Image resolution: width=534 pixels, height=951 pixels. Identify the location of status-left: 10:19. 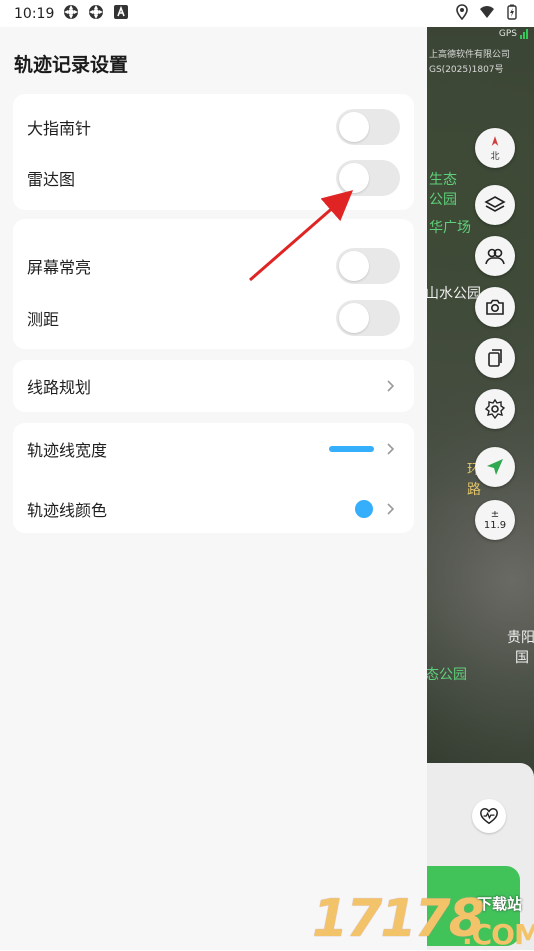
(71, 14).